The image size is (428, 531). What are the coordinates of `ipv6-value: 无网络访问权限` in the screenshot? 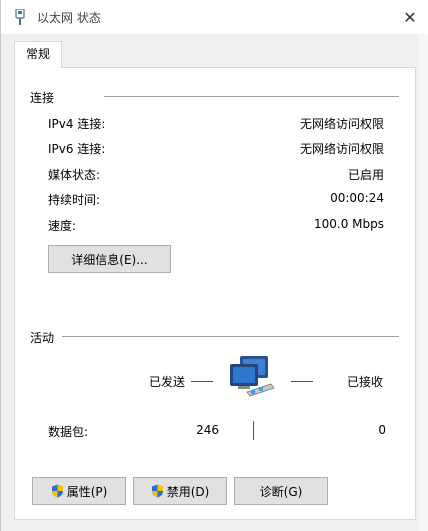 It's located at (341, 149).